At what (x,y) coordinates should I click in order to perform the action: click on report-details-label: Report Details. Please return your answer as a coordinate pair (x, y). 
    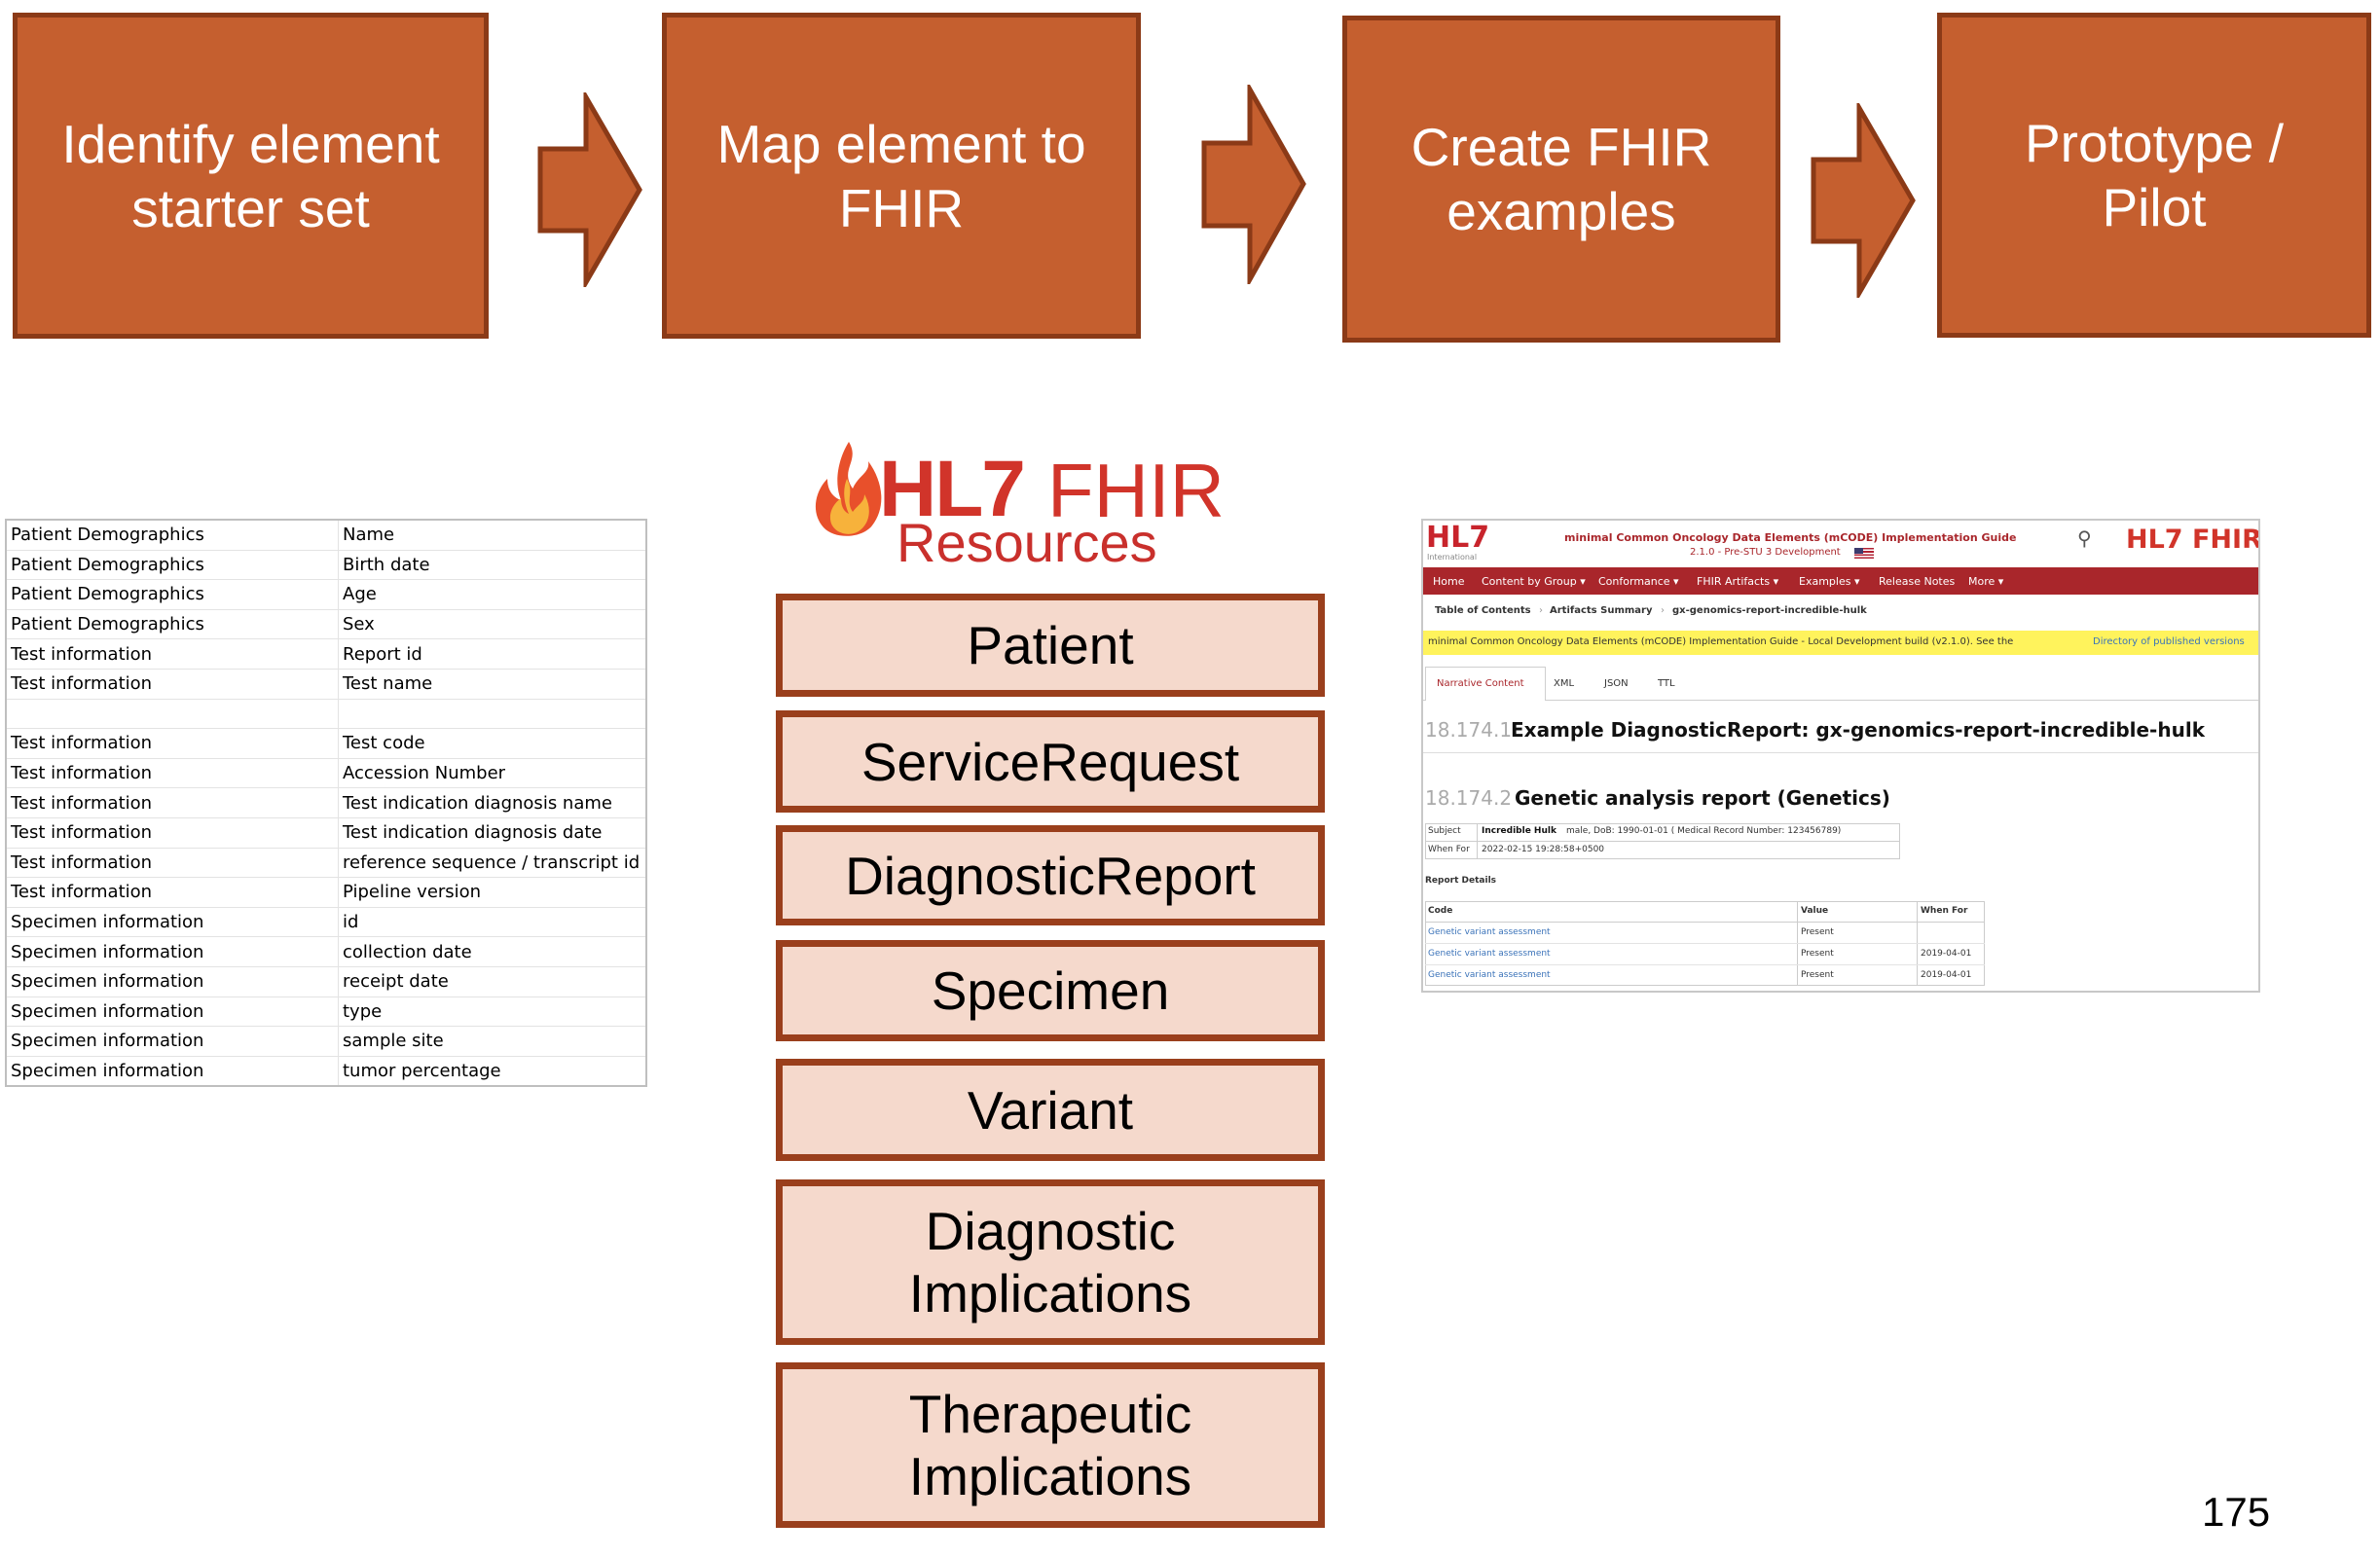
    Looking at the image, I should click on (1461, 881).